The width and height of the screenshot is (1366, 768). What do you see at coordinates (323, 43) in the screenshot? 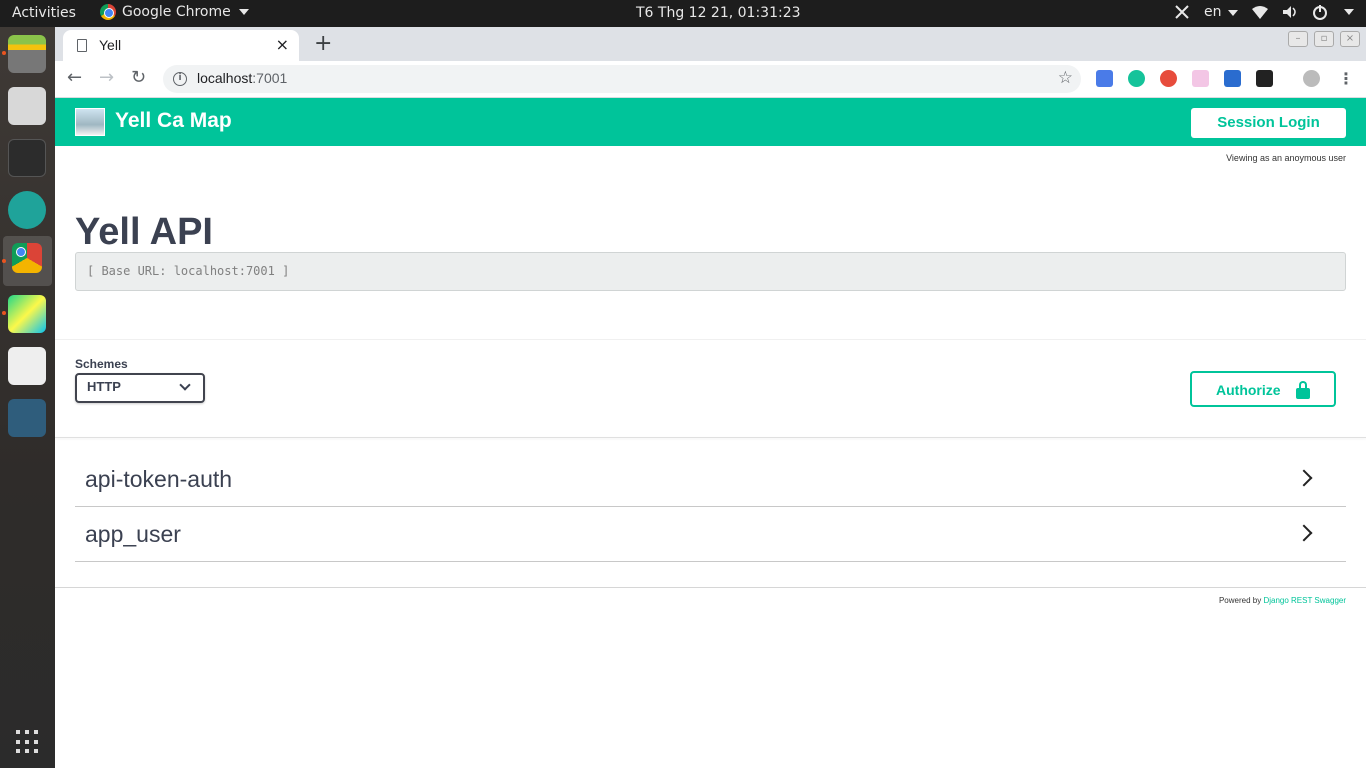
I see `new-tab-button: +` at bounding box center [323, 43].